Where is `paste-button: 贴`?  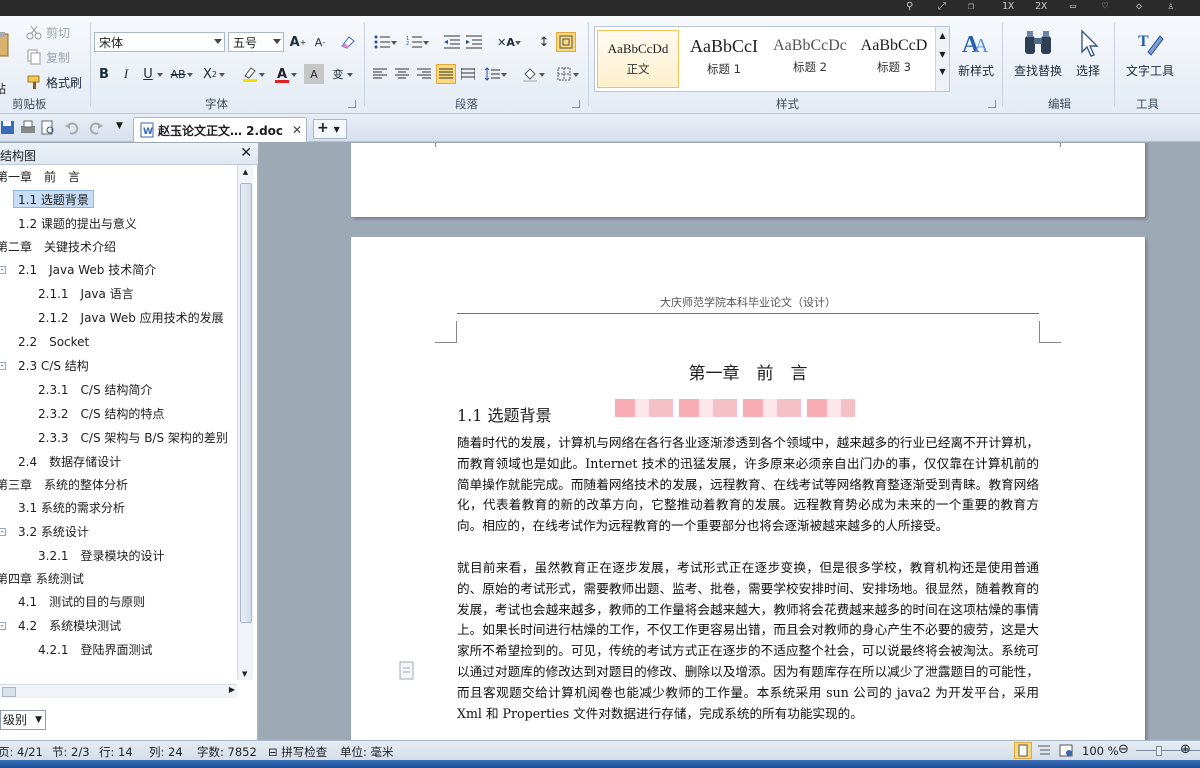
paste-button: 贴 is located at coordinates (5, 63).